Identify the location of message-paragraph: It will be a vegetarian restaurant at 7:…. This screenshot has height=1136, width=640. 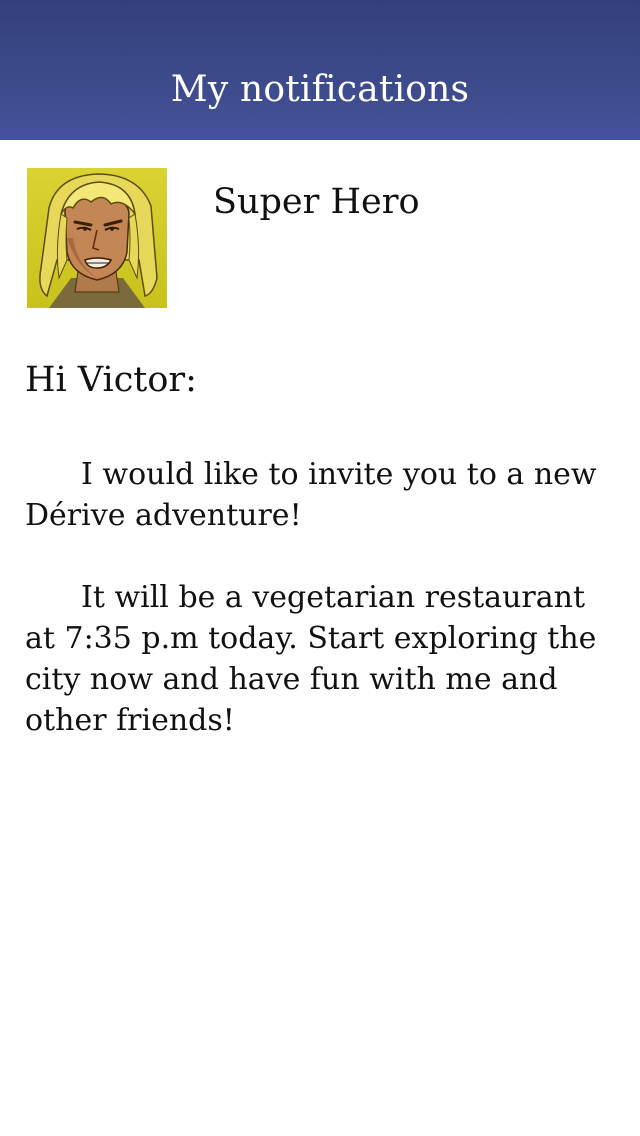
(311, 659).